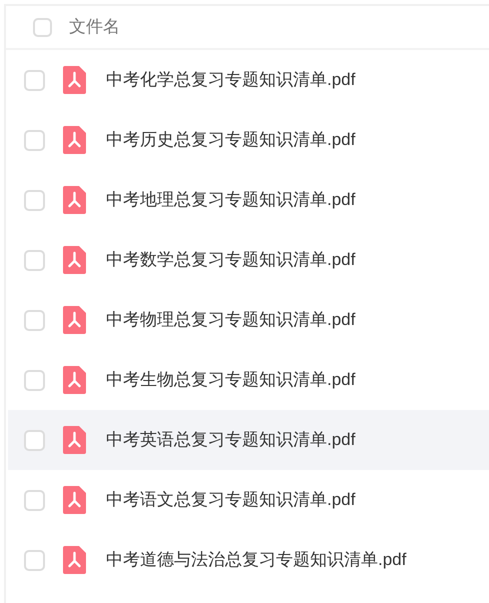  I want to click on file-name: 中考物理总复习专题知识清单.pdf, so click(231, 320).